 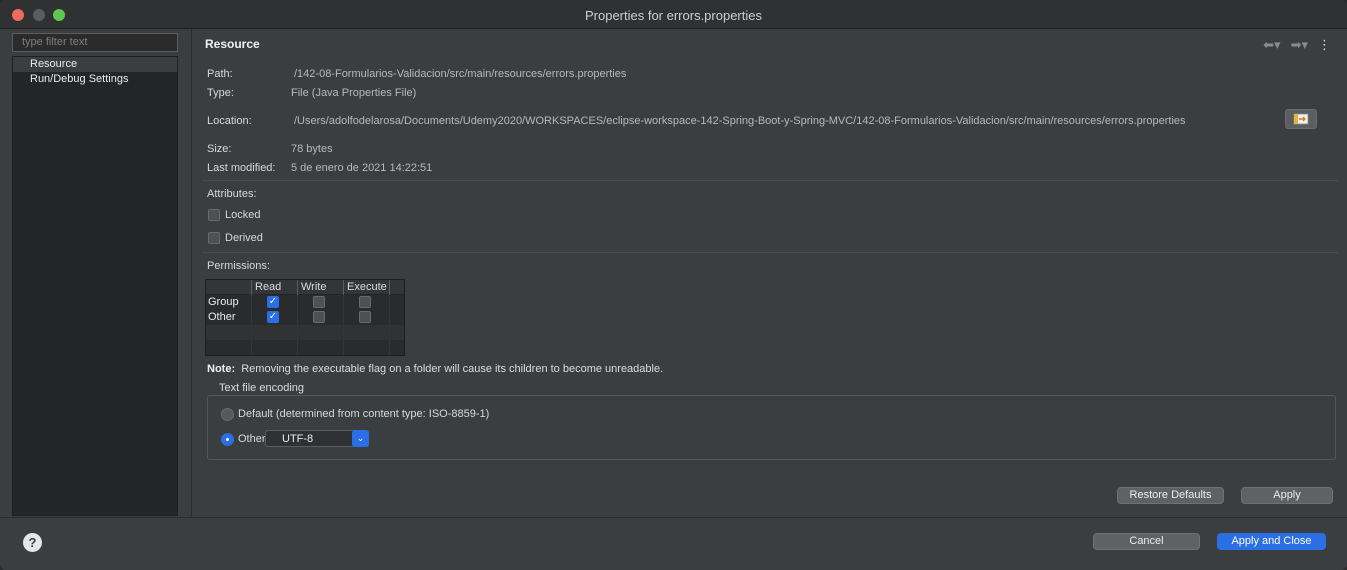 I want to click on page-nav: ⬅▾ ➡▾ ⋮, so click(x=1297, y=45).